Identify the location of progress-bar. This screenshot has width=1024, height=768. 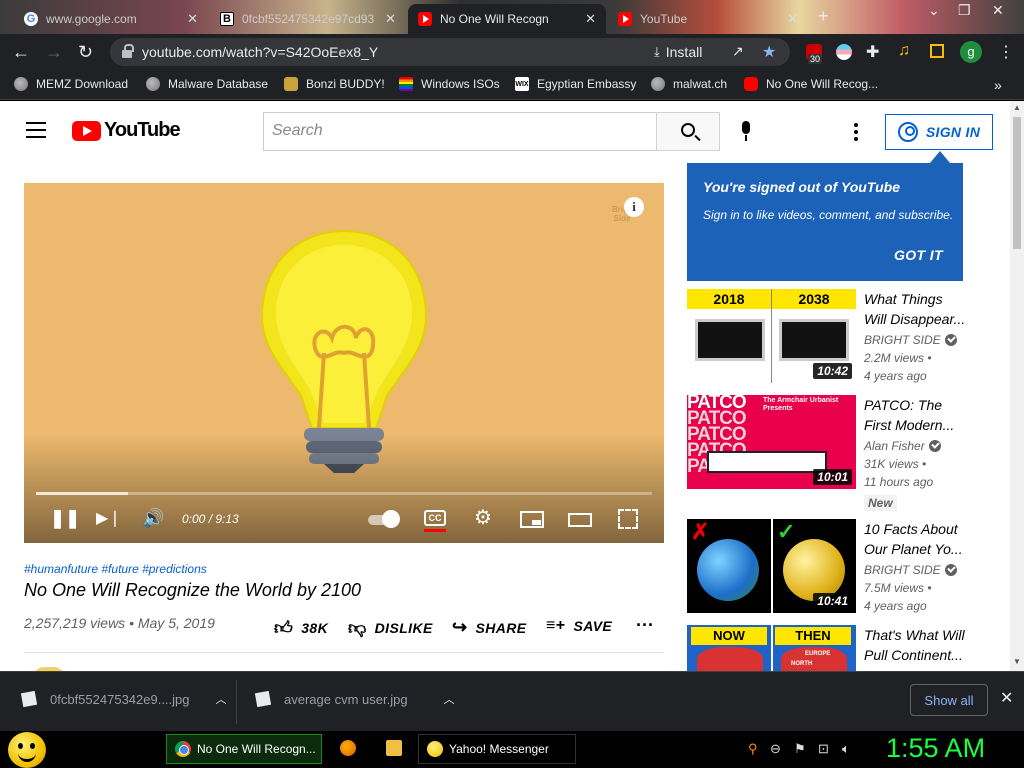
(344, 493).